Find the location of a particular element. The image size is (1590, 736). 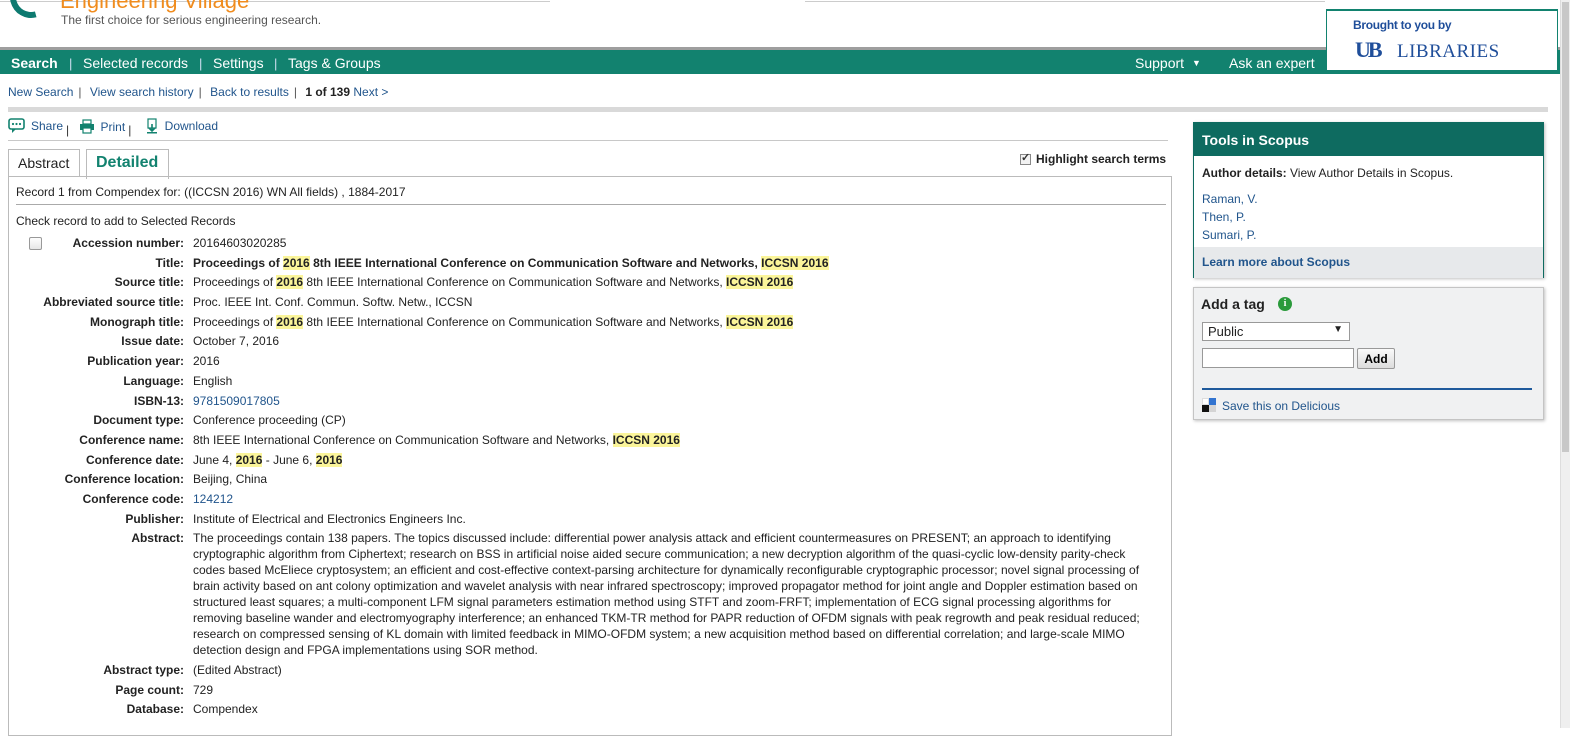

chevron-down-icon: ▼ is located at coordinates (1338, 329).